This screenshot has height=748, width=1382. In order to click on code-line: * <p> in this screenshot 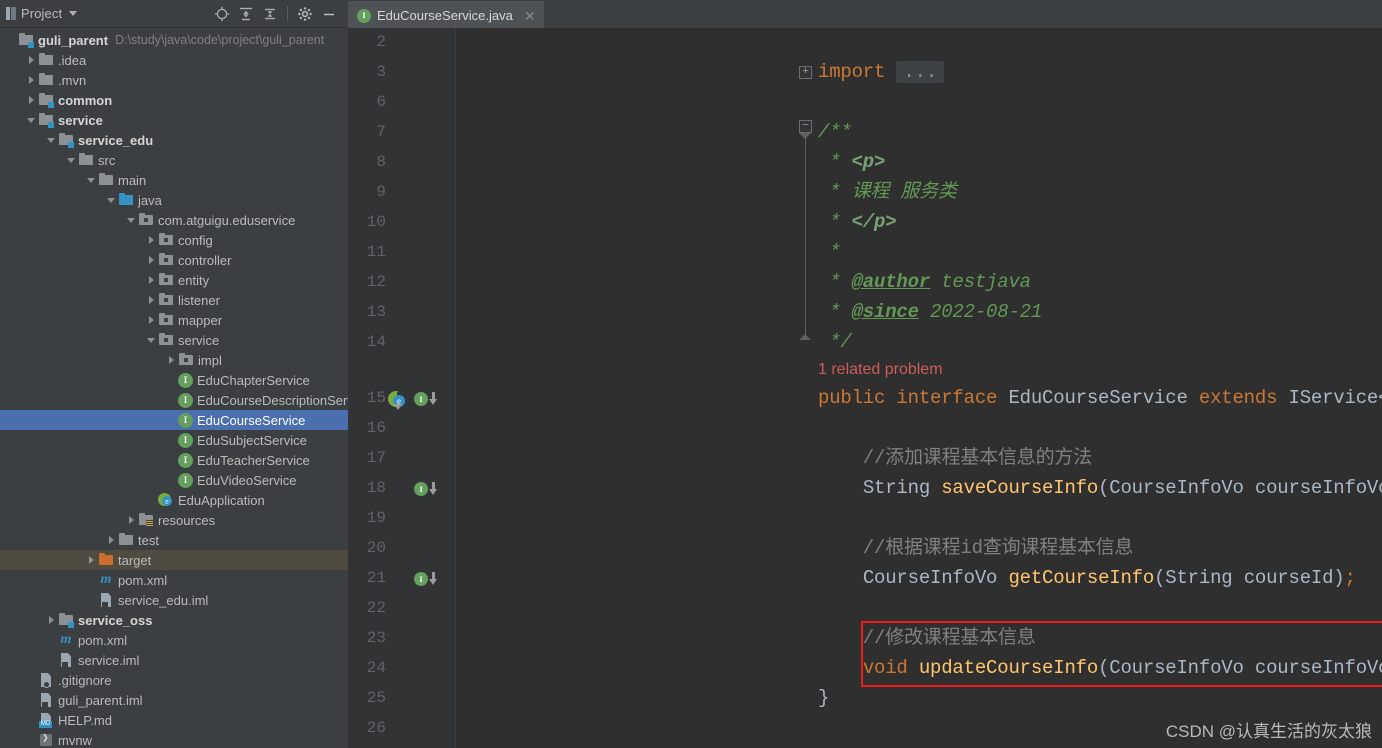, I will do `click(851, 162)`.